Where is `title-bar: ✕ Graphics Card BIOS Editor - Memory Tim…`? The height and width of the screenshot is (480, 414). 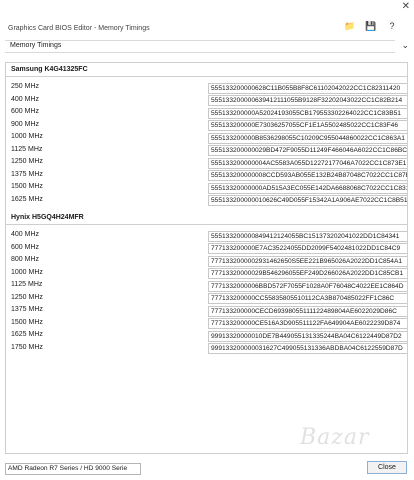
title-bar: ✕ Graphics Card BIOS Editor - Memory Tim… is located at coordinates (207, 20).